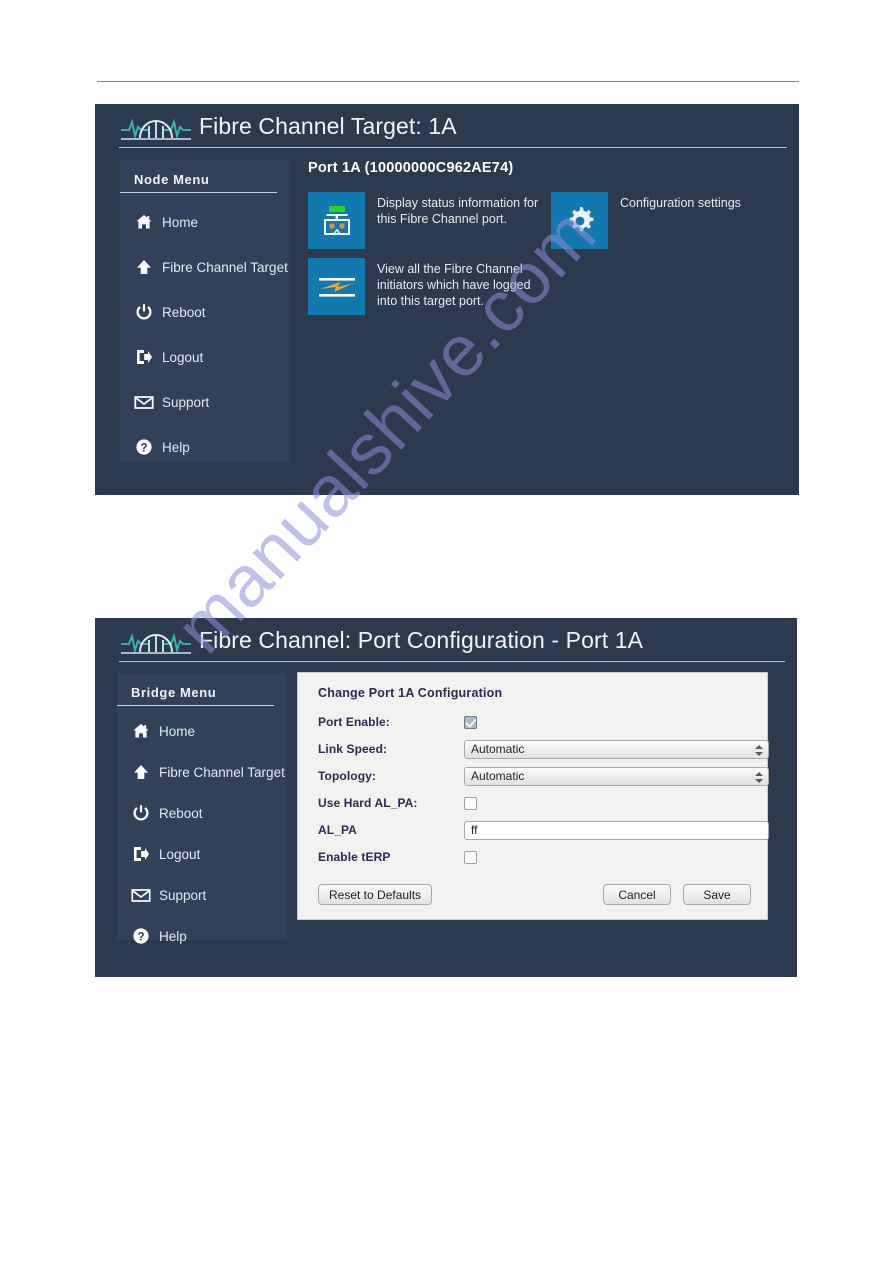  What do you see at coordinates (536, 803) in the screenshot?
I see `form-row-use-hard-alpa: Use Hard AL_PA:` at bounding box center [536, 803].